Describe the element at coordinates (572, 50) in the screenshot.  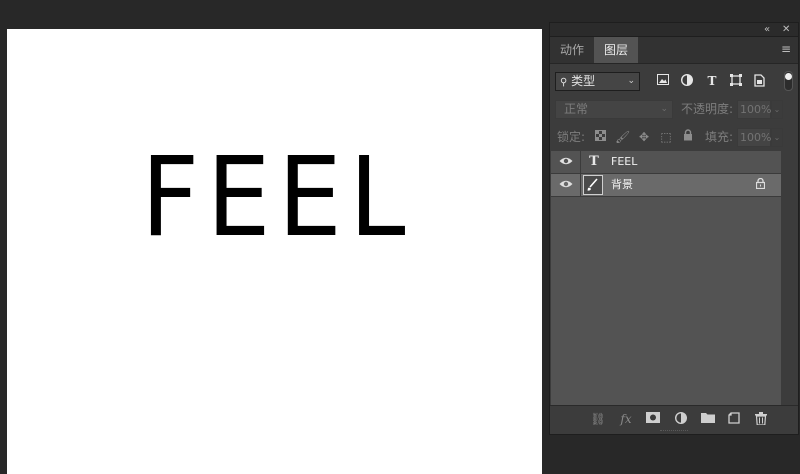
I see `tab-actions: 动作` at that location.